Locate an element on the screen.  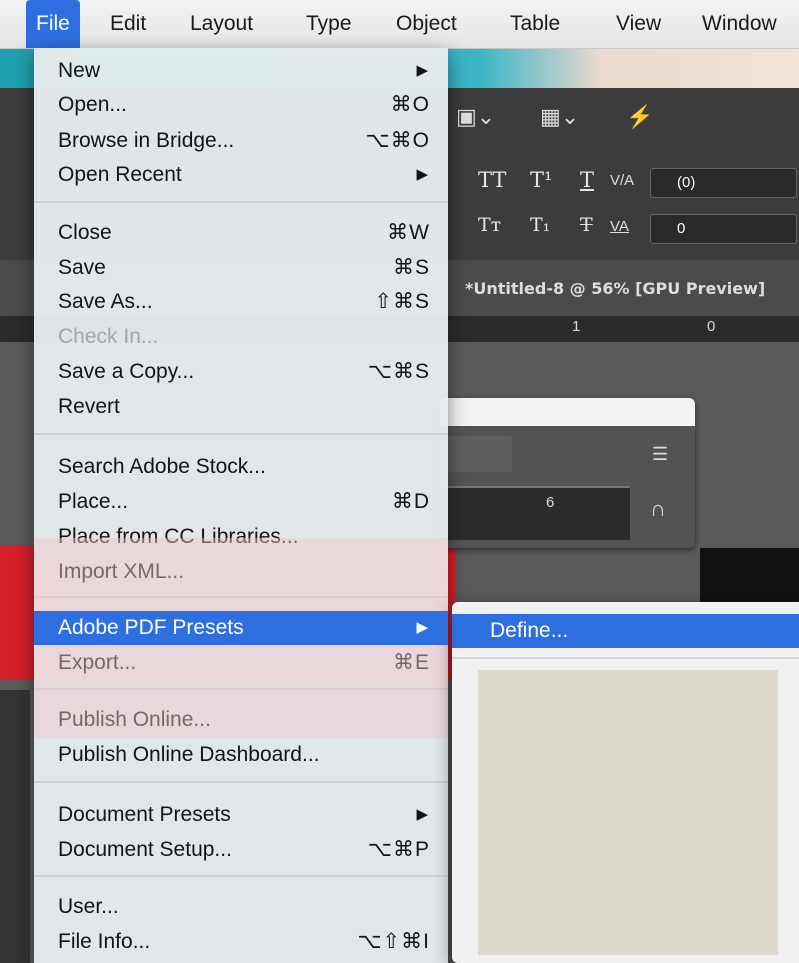
kerning-icon: VA is located at coordinates (619, 226).